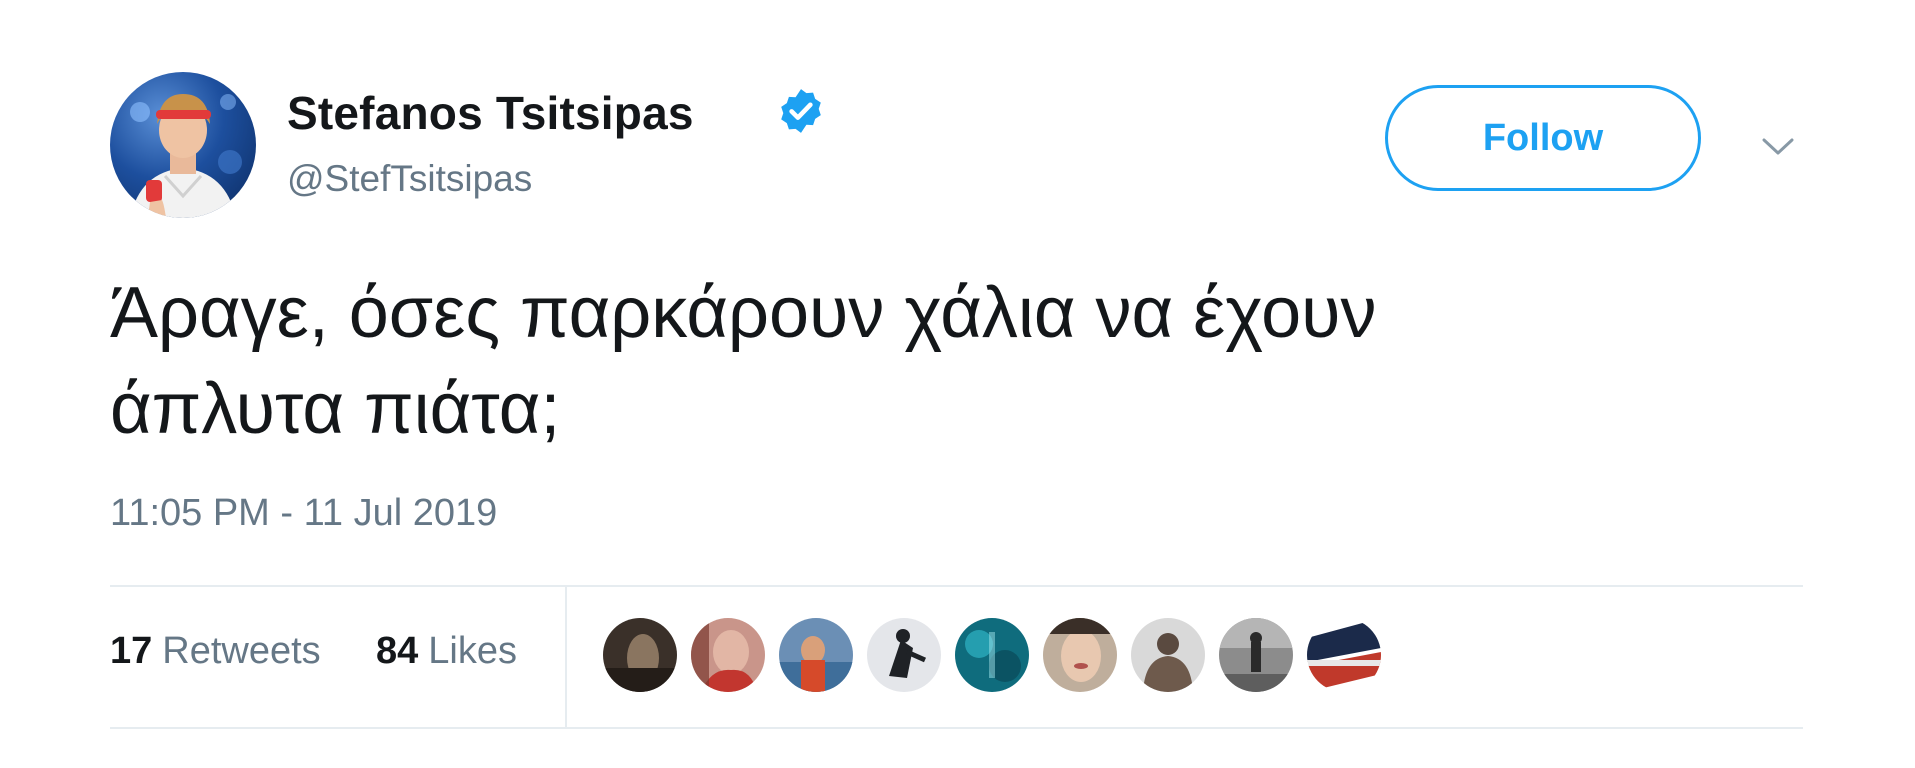 This screenshot has width=1915, height=768. What do you see at coordinates (131, 651) in the screenshot?
I see `retweets-count: 17` at bounding box center [131, 651].